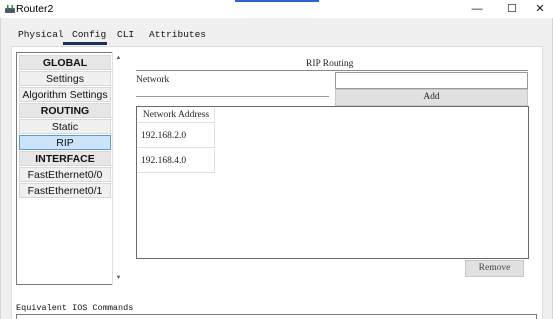 This screenshot has width=553, height=319. I want to click on tab-cli: CLI, so click(125, 35).